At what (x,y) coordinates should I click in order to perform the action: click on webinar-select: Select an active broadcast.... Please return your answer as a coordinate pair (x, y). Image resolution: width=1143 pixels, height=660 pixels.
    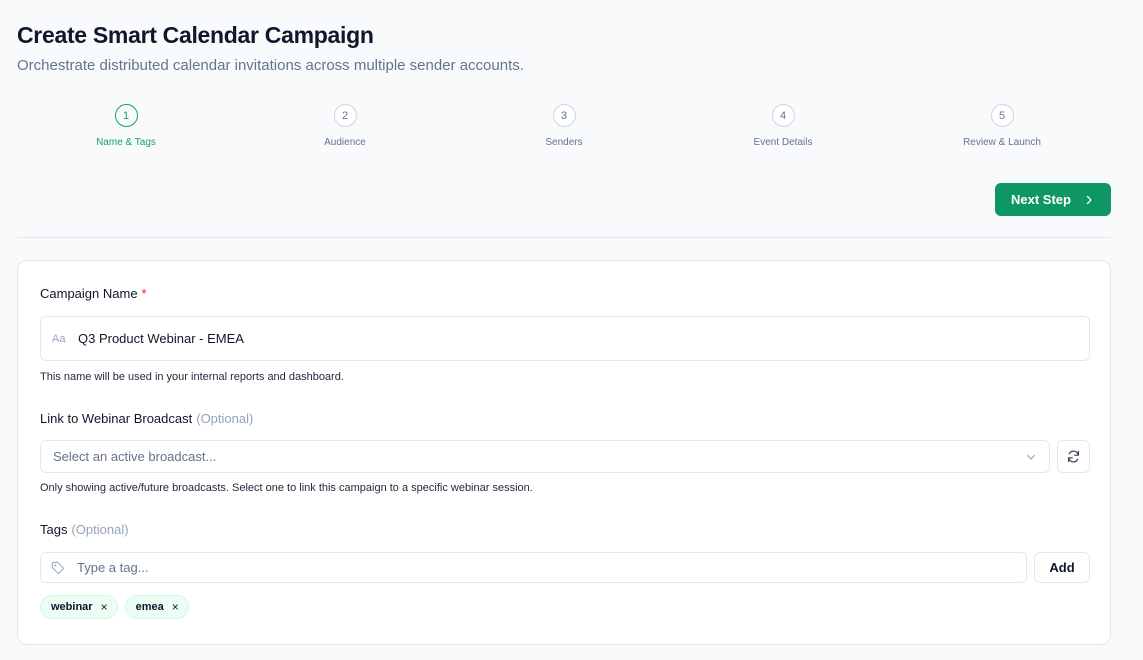
    Looking at the image, I should click on (545, 456).